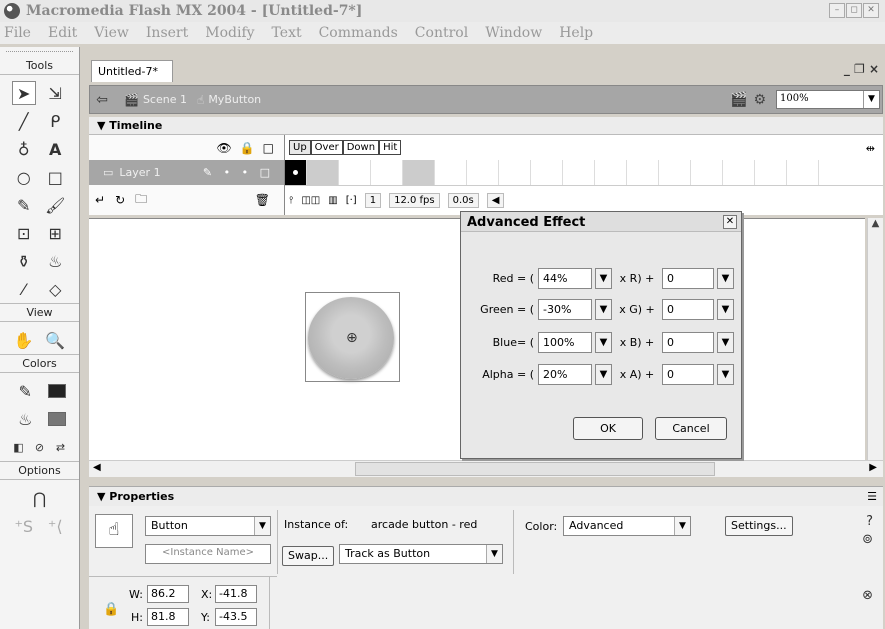  What do you see at coordinates (168, 594) in the screenshot?
I see `width-field: 86.2` at bounding box center [168, 594].